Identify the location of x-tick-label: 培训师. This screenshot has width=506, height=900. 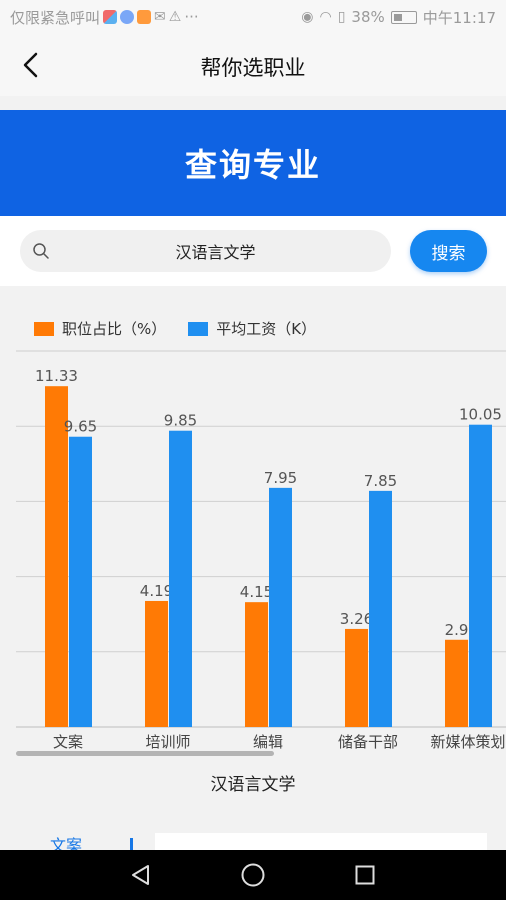
(167, 742).